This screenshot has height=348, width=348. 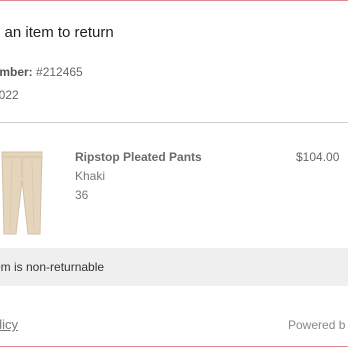 I want to click on product-size: 36, so click(x=82, y=195).